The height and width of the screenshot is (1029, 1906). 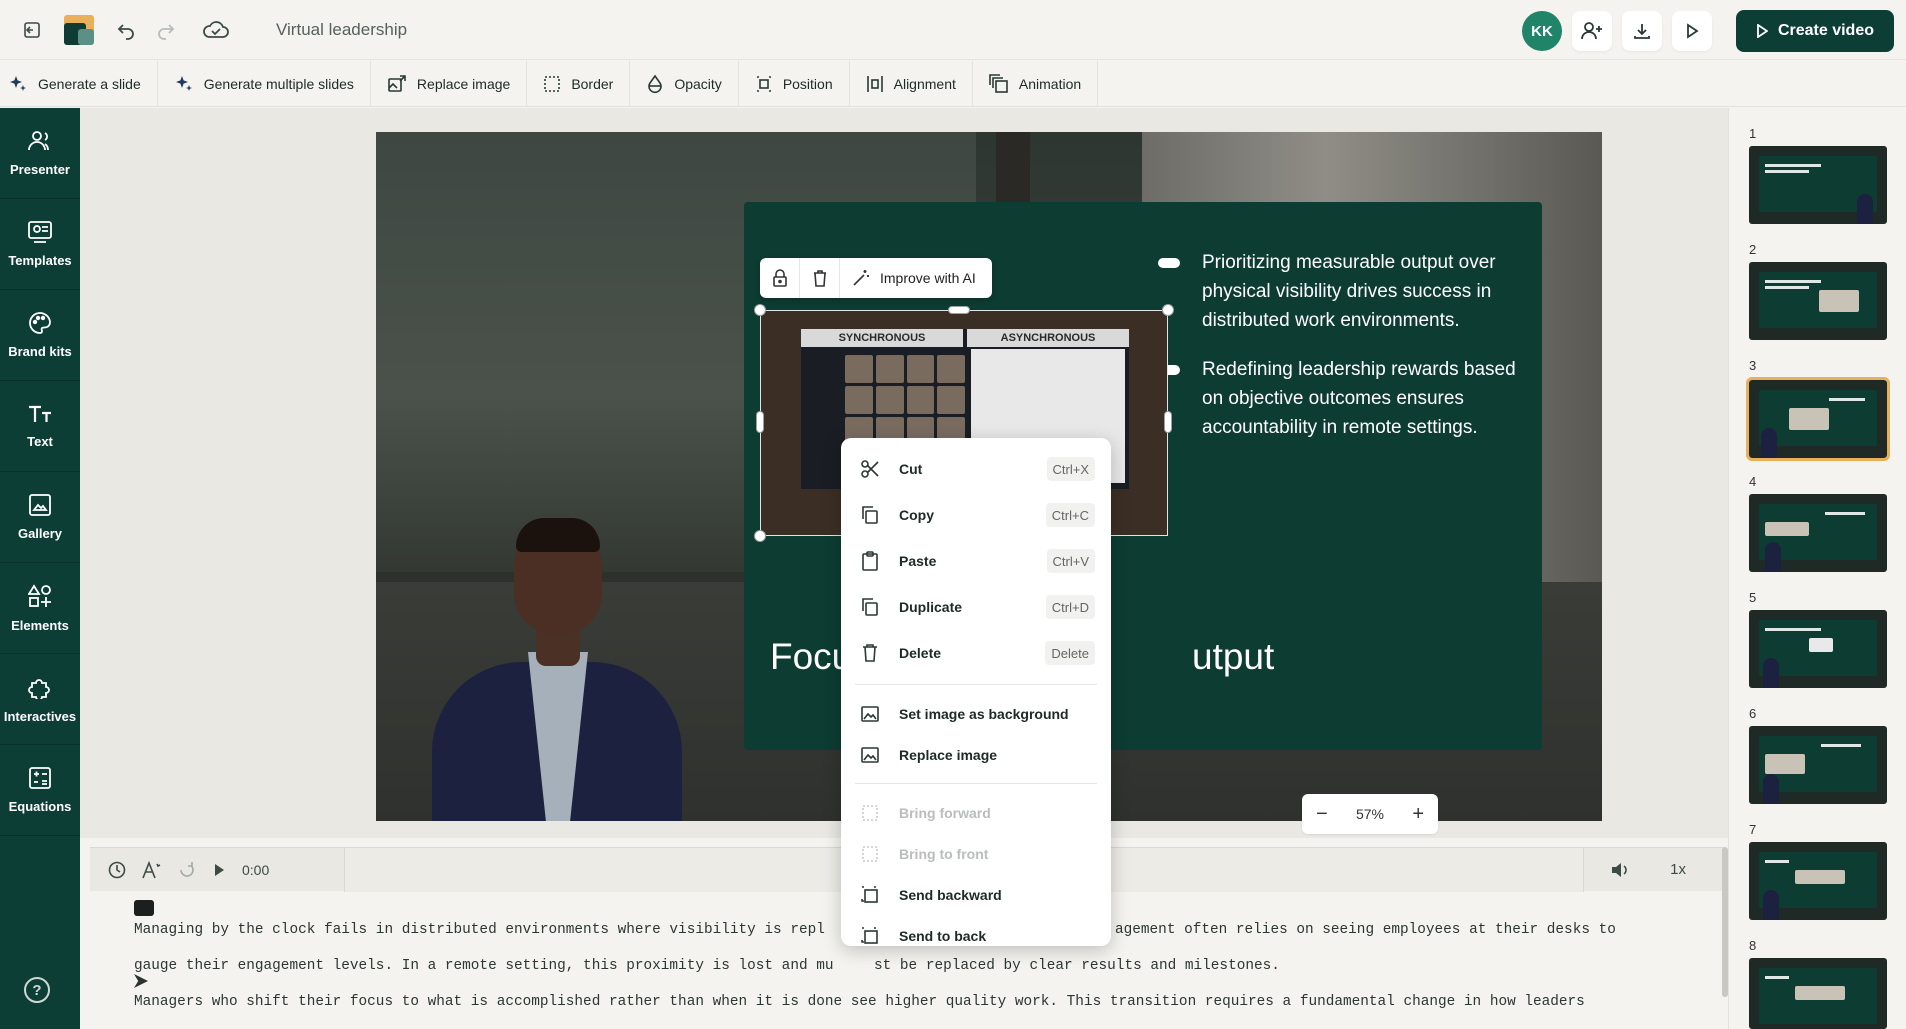 I want to click on generate-multiple-slides-button: Generate multiple slides, so click(x=264, y=83).